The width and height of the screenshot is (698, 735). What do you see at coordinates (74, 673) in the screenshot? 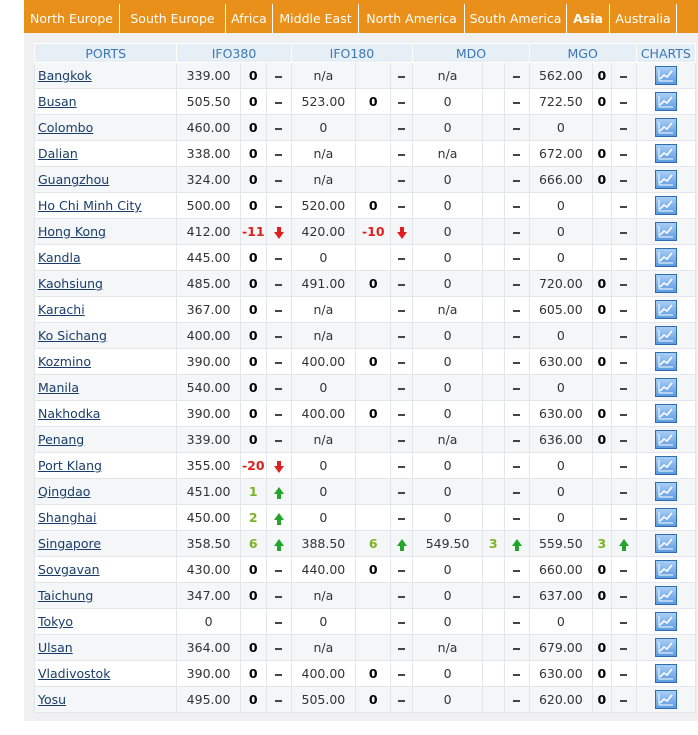
I see `port-link: Vladivostok` at bounding box center [74, 673].